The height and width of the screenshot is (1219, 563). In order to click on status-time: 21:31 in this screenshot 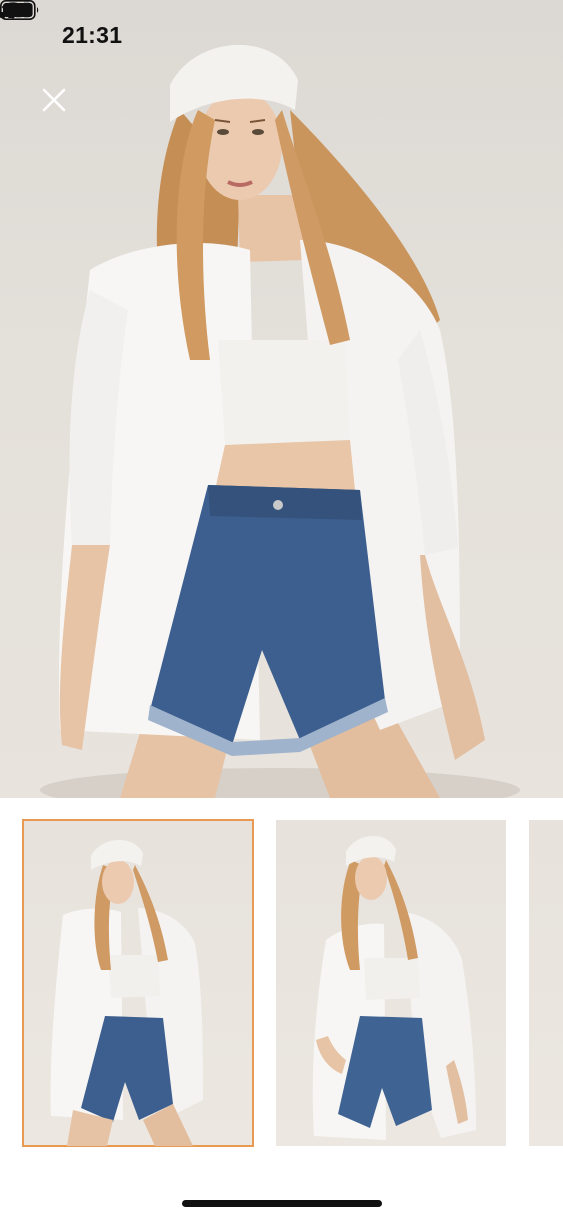, I will do `click(92, 35)`.